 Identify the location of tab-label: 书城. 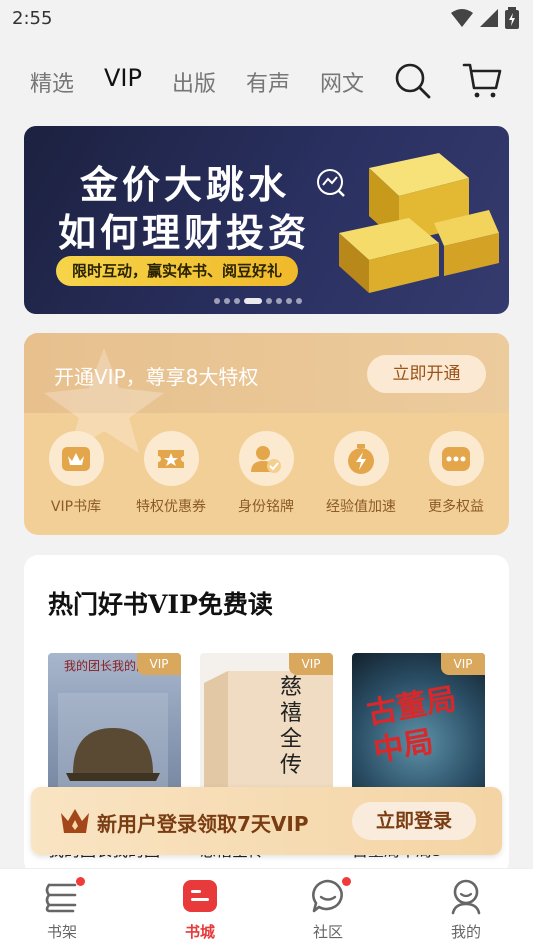
(199, 932).